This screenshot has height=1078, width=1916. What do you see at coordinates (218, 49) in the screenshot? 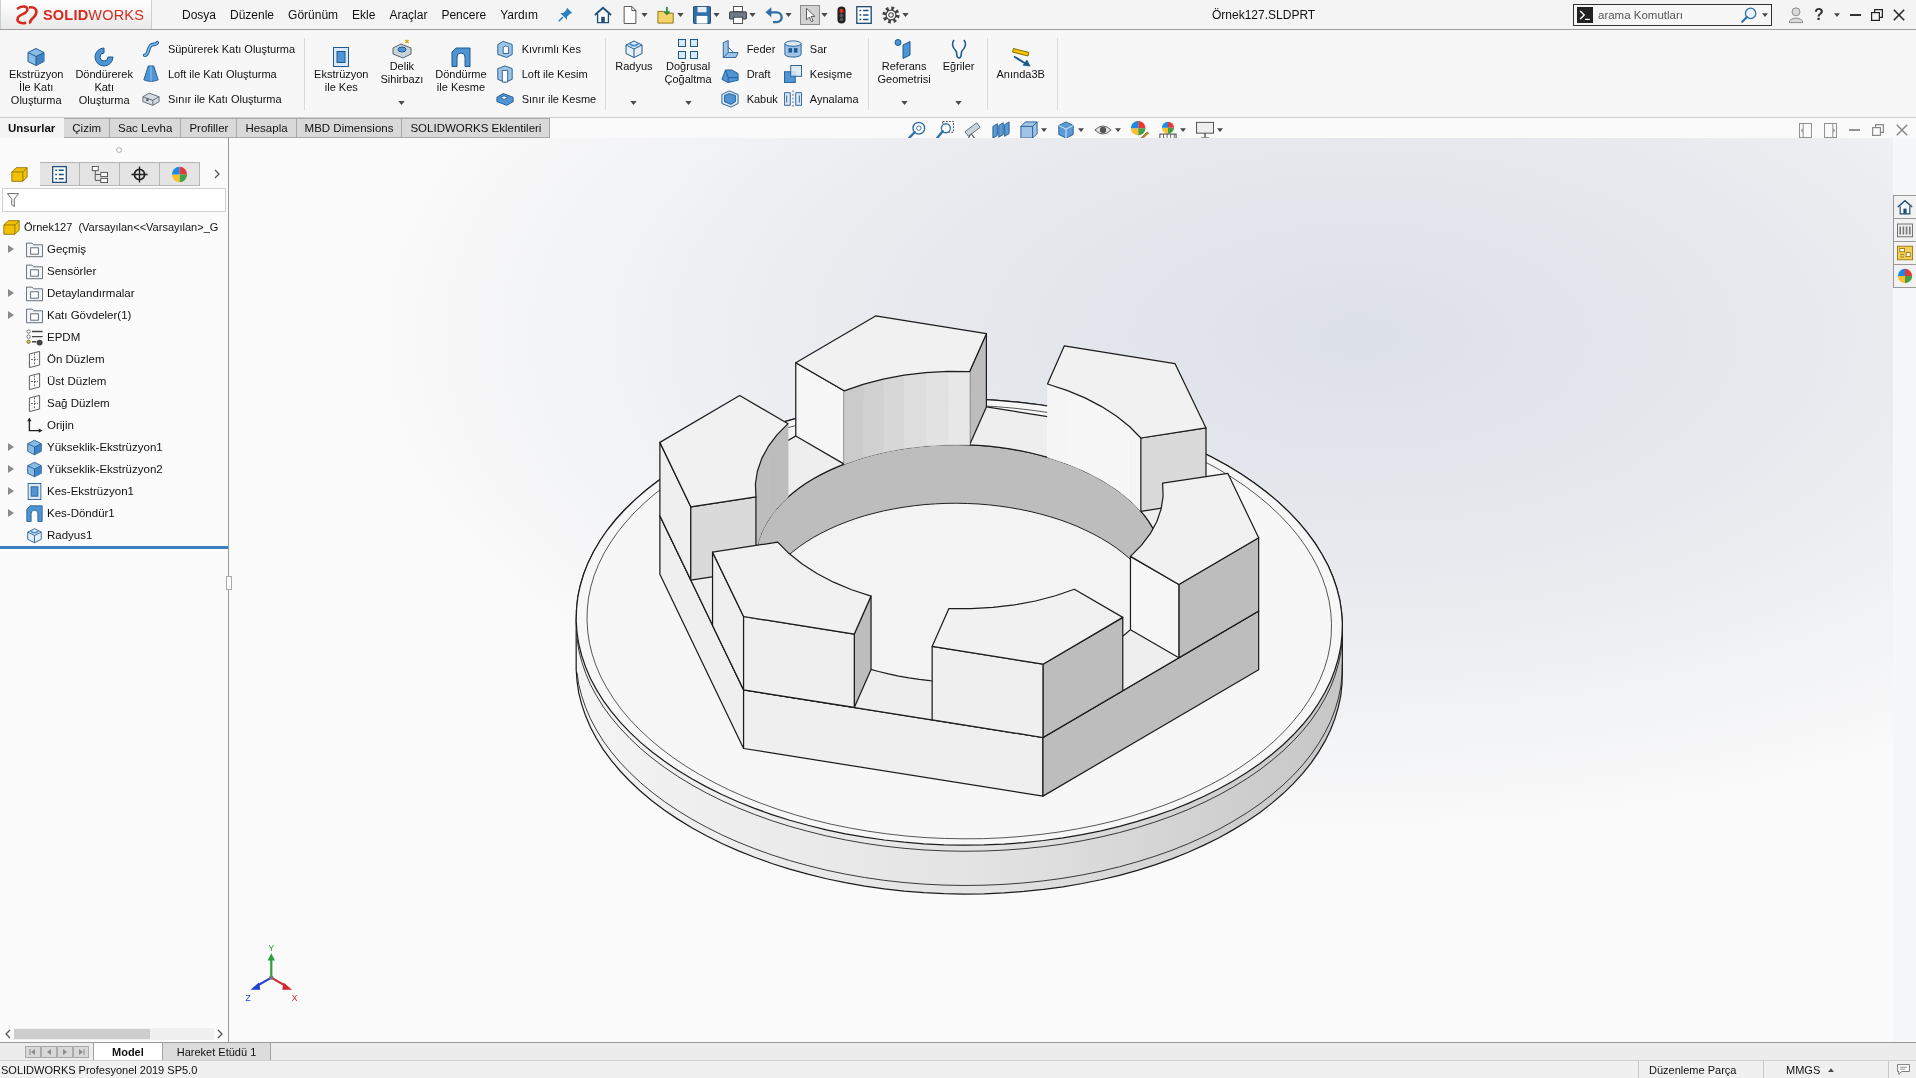
I see `command-button: Süpürerek Katı Oluşturma` at bounding box center [218, 49].